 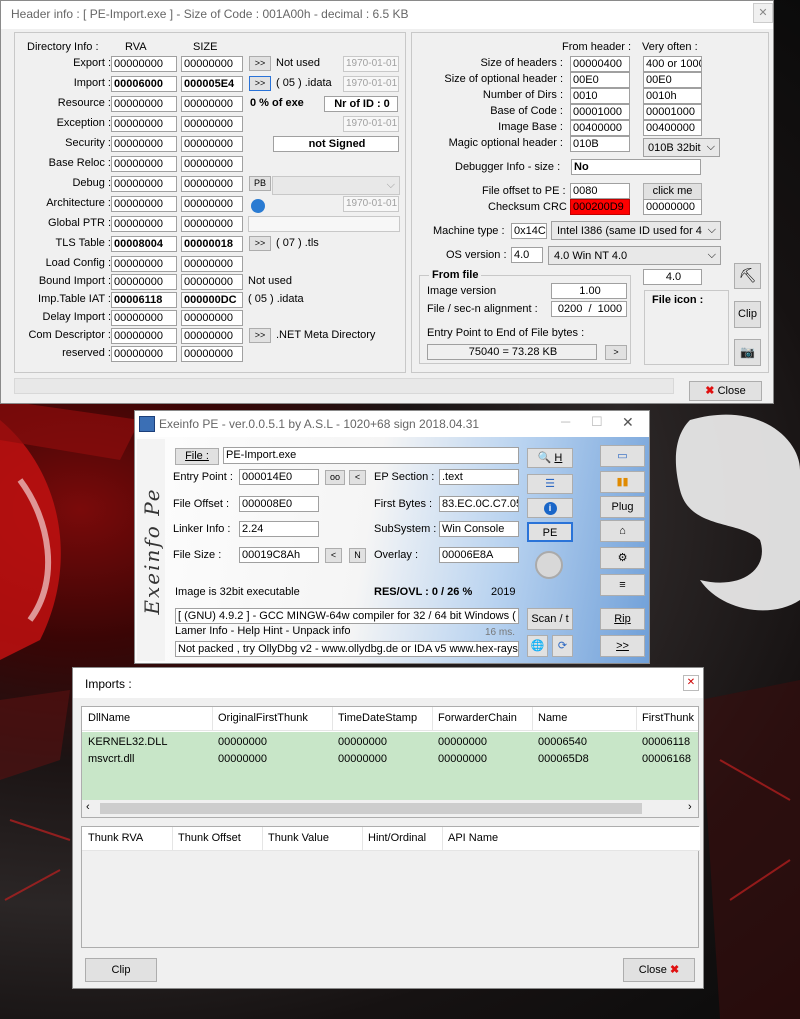 I want to click on checksum-calc-field: 00000000, so click(x=672, y=207).